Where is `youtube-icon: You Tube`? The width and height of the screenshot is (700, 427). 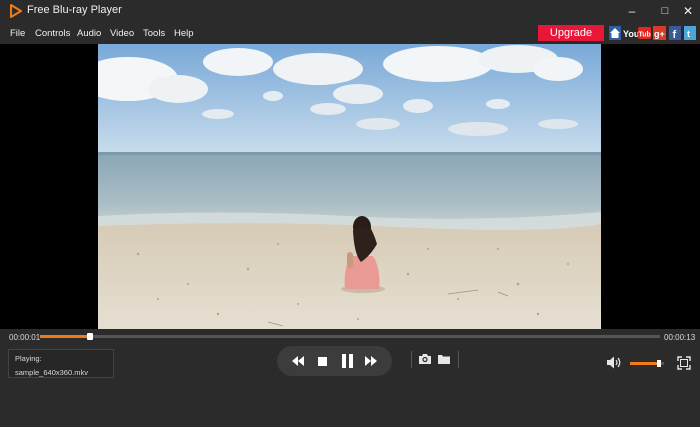
youtube-icon: You Tube is located at coordinates (637, 33).